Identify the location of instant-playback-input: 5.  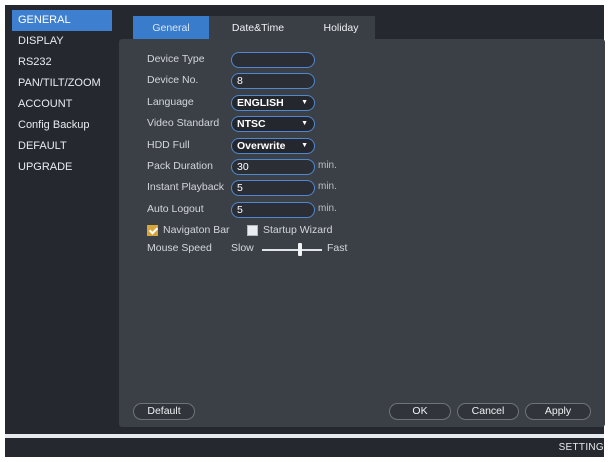
(273, 188).